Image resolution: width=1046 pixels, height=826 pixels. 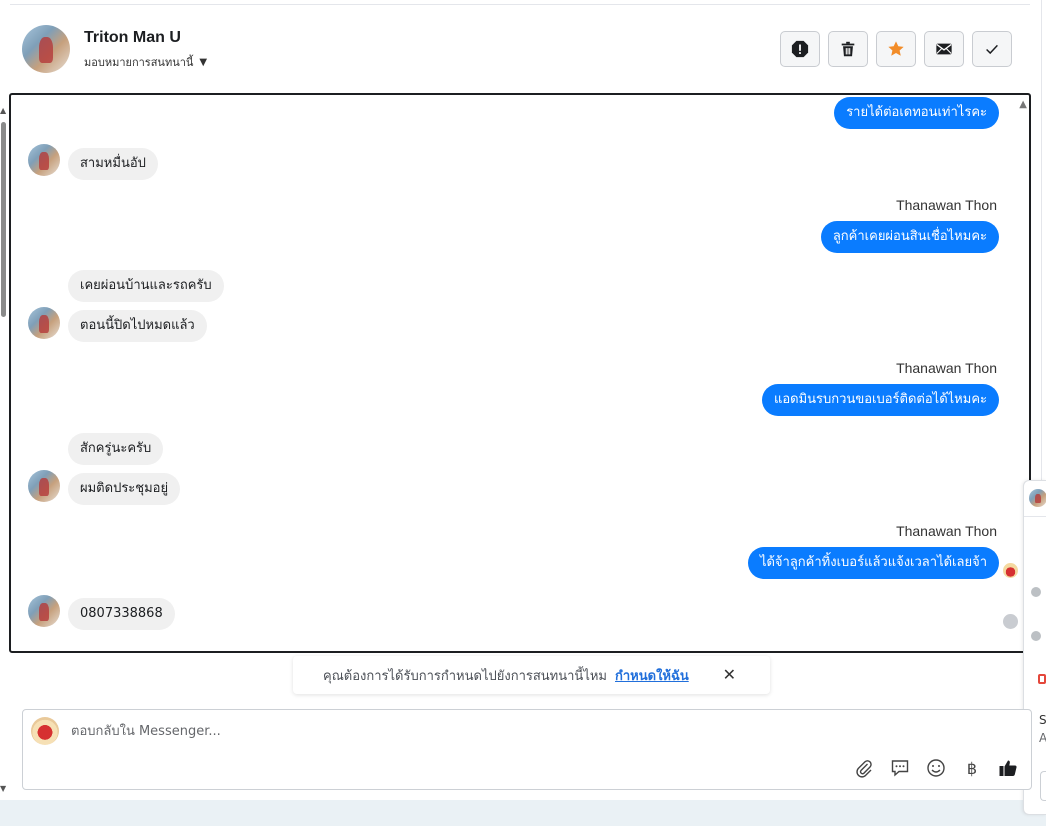 What do you see at coordinates (46, 49) in the screenshot?
I see `contact-avatar` at bounding box center [46, 49].